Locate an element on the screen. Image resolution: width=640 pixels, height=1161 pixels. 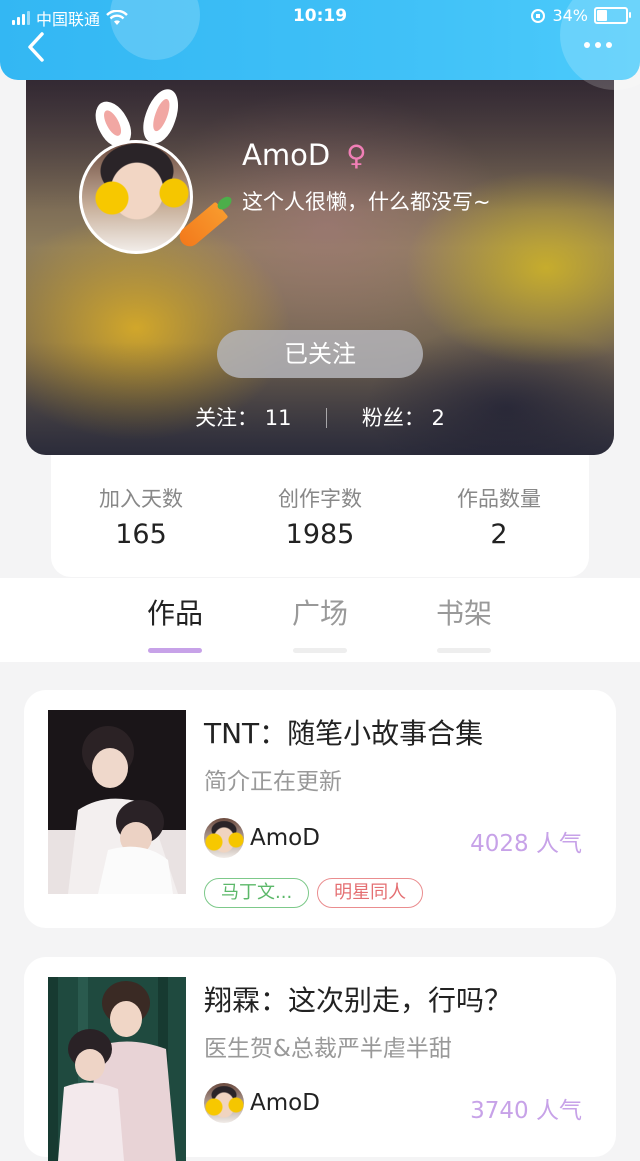
work-popularity: 4028 人气 is located at coordinates (526, 844).